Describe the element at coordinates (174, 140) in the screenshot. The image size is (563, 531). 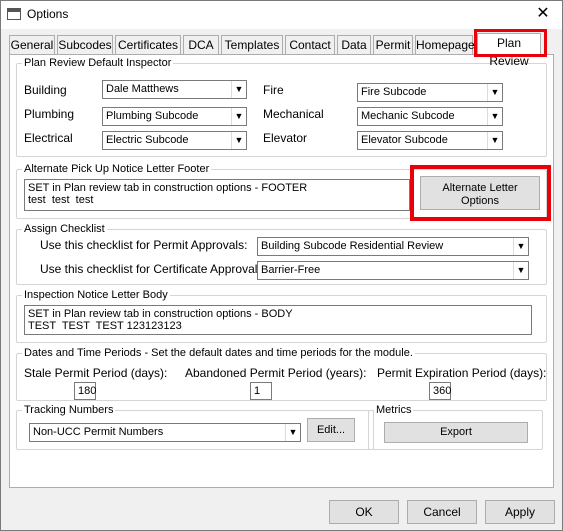
I see `electrical-select: Electric Subcode ▼` at that location.